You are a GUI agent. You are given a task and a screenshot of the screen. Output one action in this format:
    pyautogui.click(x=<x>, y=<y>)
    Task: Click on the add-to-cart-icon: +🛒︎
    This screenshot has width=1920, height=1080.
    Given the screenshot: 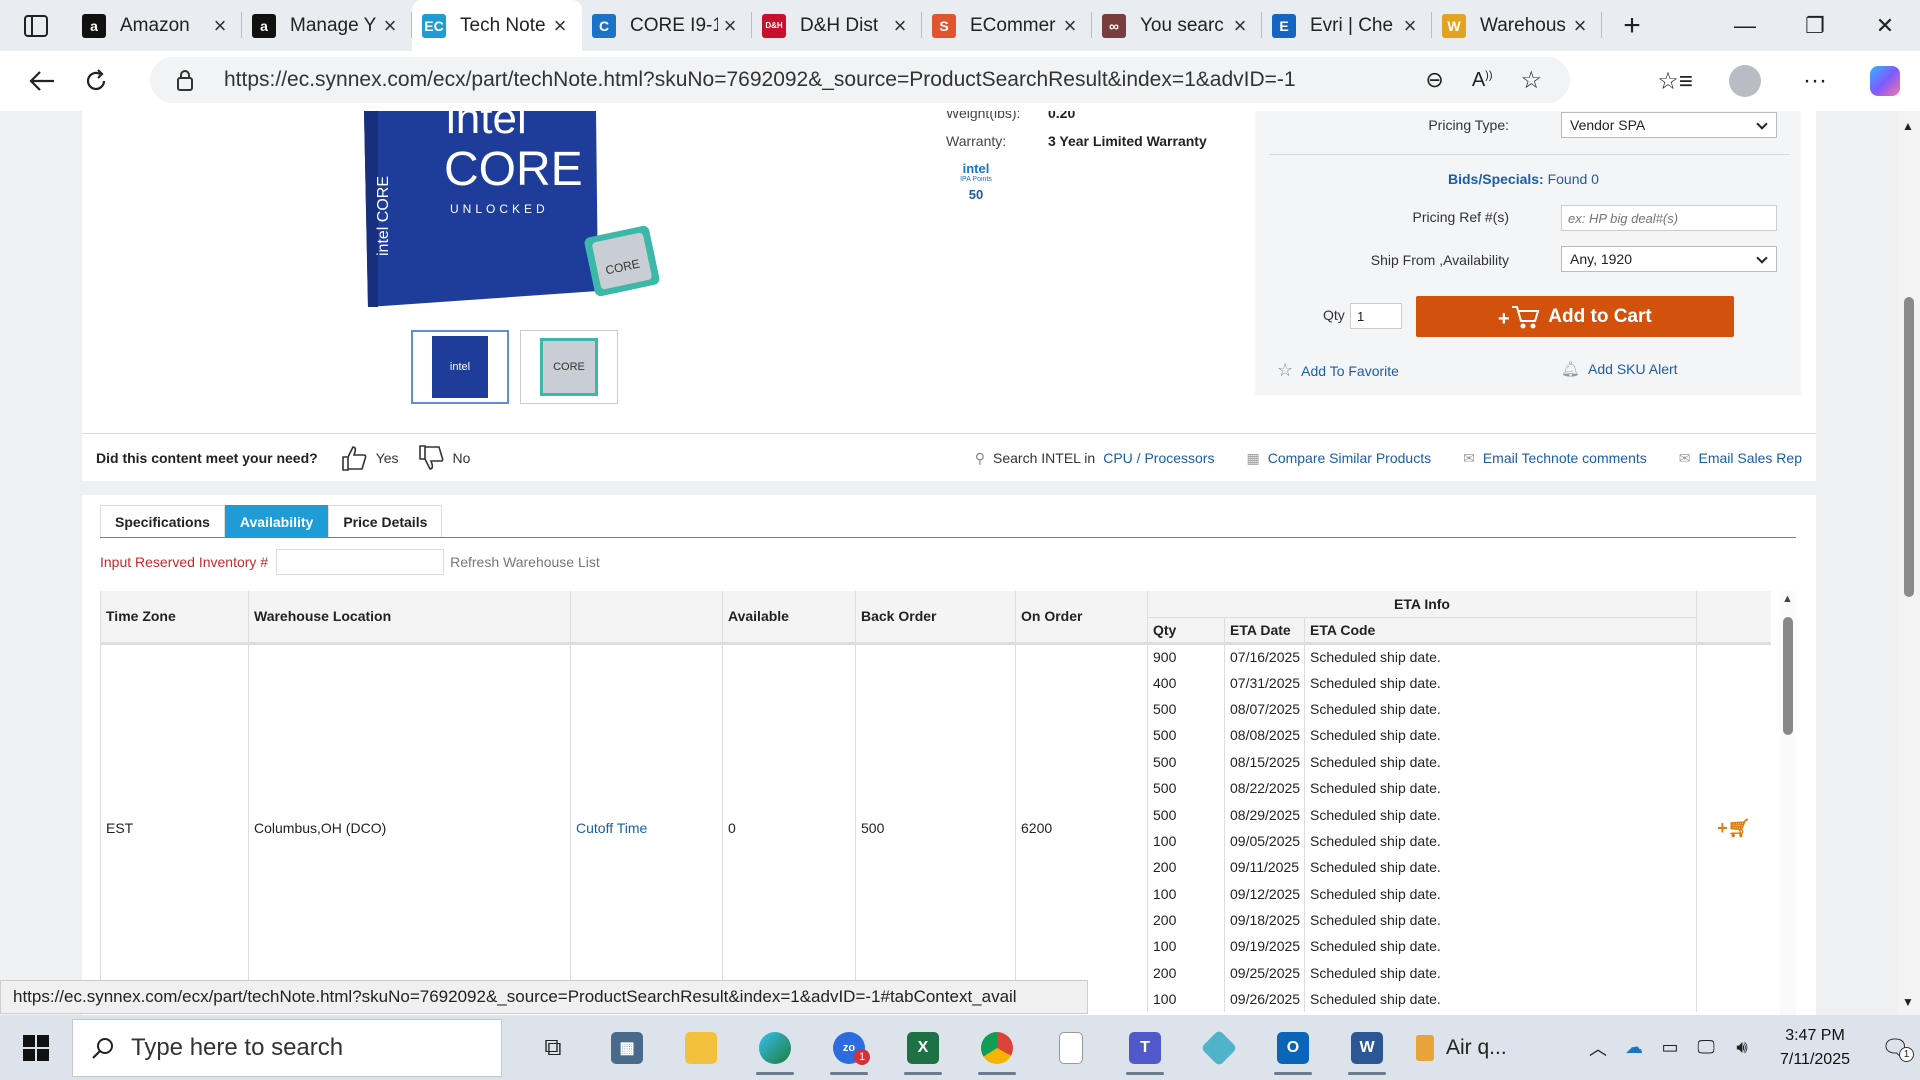 What is the action you would take?
    pyautogui.click(x=1733, y=828)
    